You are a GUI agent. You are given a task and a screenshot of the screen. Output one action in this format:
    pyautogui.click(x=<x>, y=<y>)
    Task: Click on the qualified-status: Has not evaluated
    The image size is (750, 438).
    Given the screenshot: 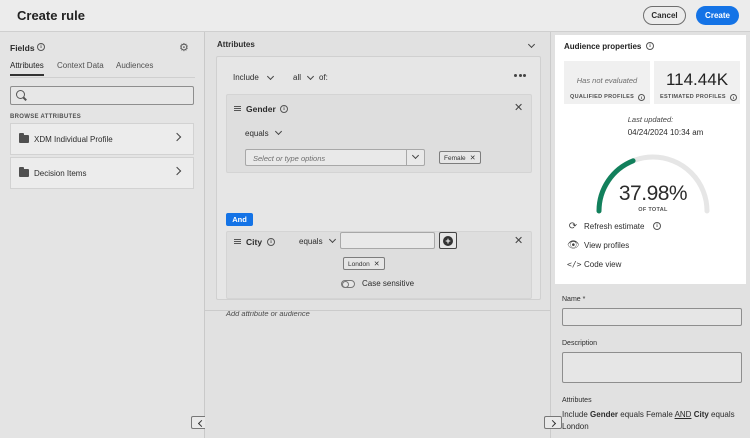 What is the action you would take?
    pyautogui.click(x=607, y=80)
    